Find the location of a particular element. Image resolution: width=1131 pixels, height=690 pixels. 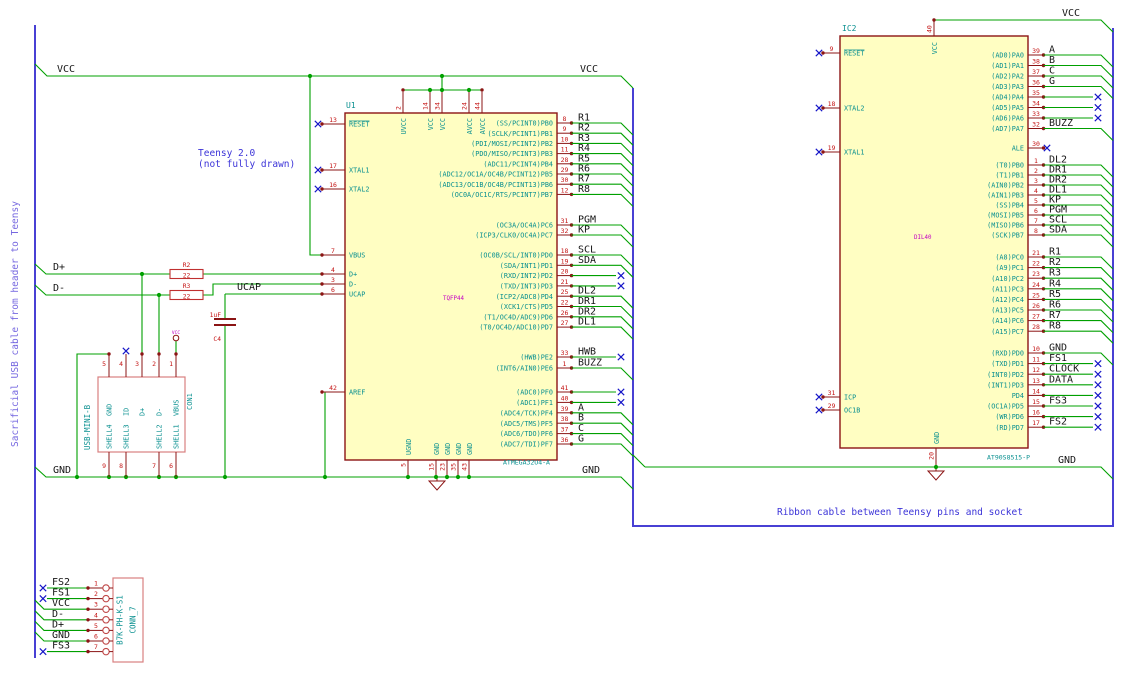

net-label: DATA is located at coordinates (1061, 379).